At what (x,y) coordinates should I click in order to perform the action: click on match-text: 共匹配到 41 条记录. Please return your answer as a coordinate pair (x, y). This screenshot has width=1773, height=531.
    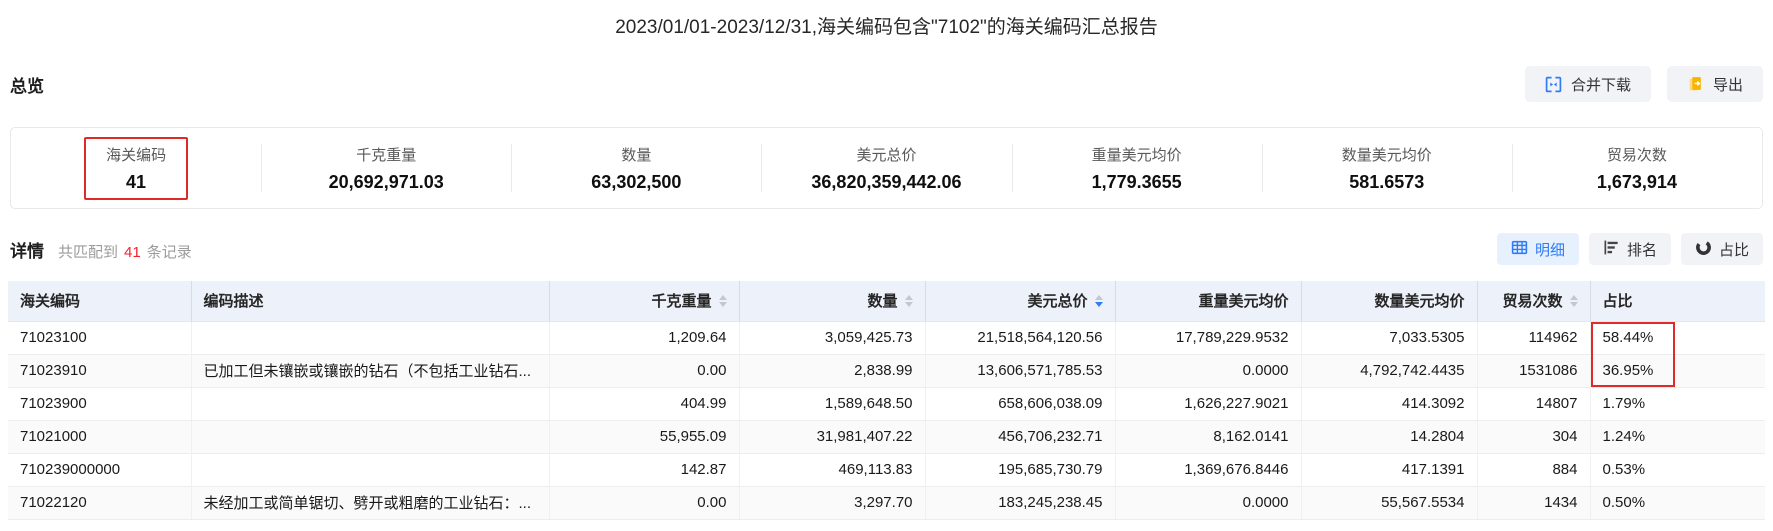
    Looking at the image, I should click on (125, 251).